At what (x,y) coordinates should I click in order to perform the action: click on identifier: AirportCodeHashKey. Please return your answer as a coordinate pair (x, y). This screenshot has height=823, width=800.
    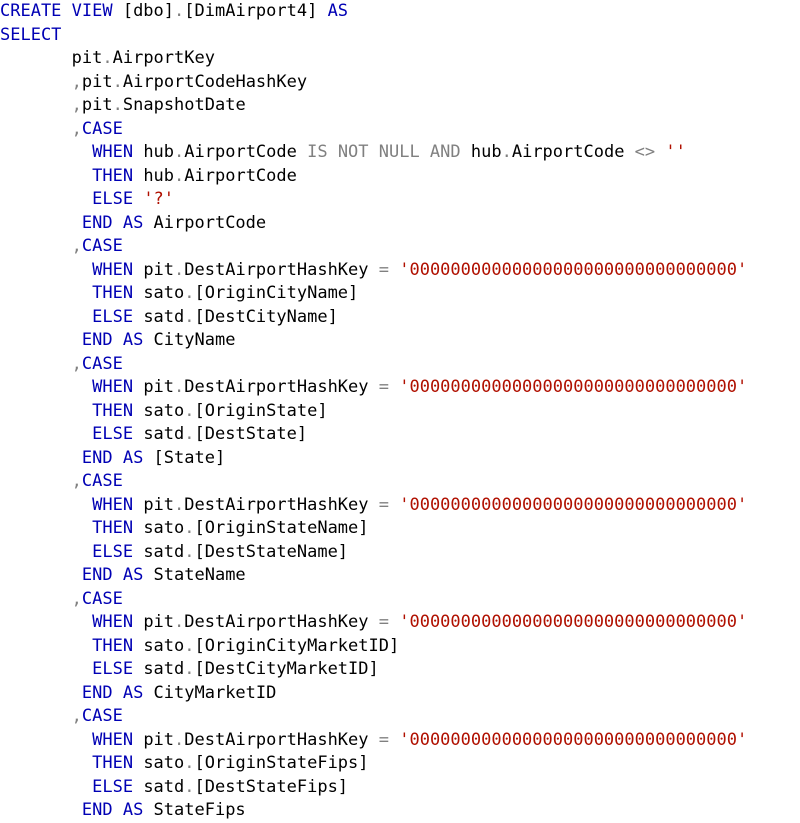
    Looking at the image, I should click on (215, 81).